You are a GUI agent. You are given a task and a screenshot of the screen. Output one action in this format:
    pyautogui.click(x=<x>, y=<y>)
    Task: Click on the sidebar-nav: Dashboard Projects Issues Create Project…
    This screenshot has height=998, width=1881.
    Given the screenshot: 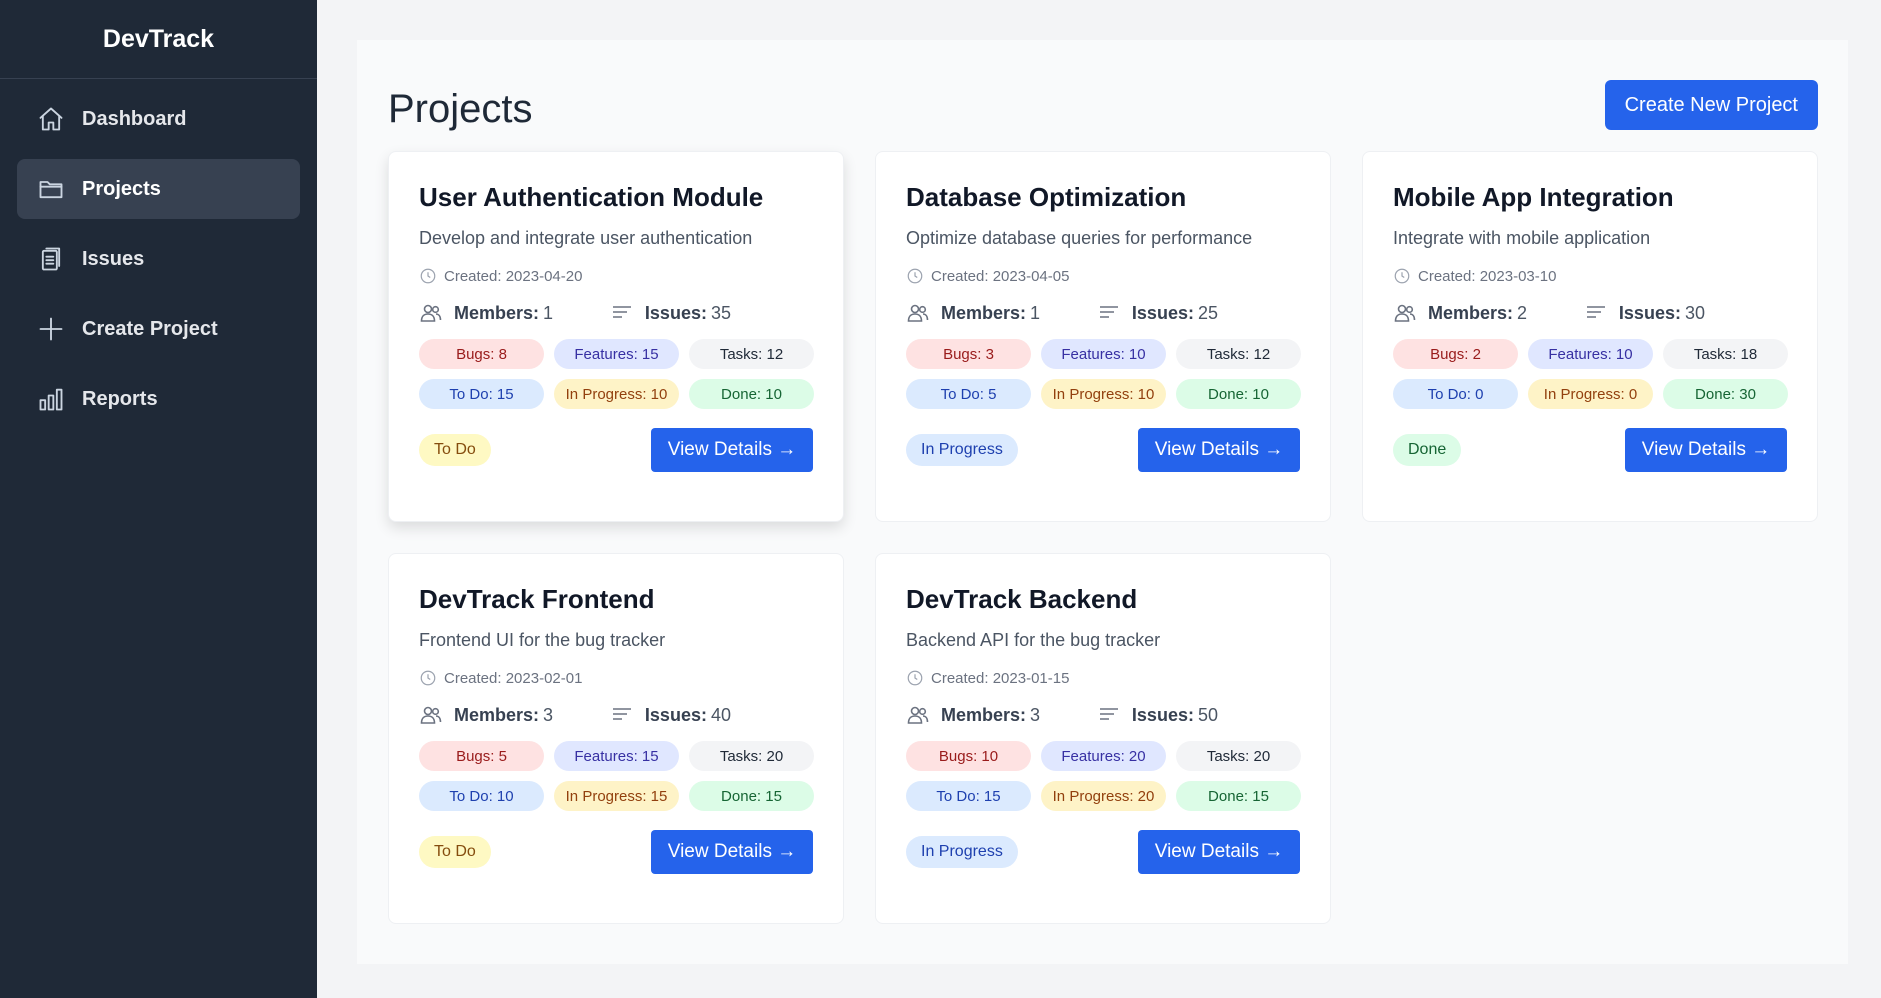 What is the action you would take?
    pyautogui.click(x=158, y=264)
    